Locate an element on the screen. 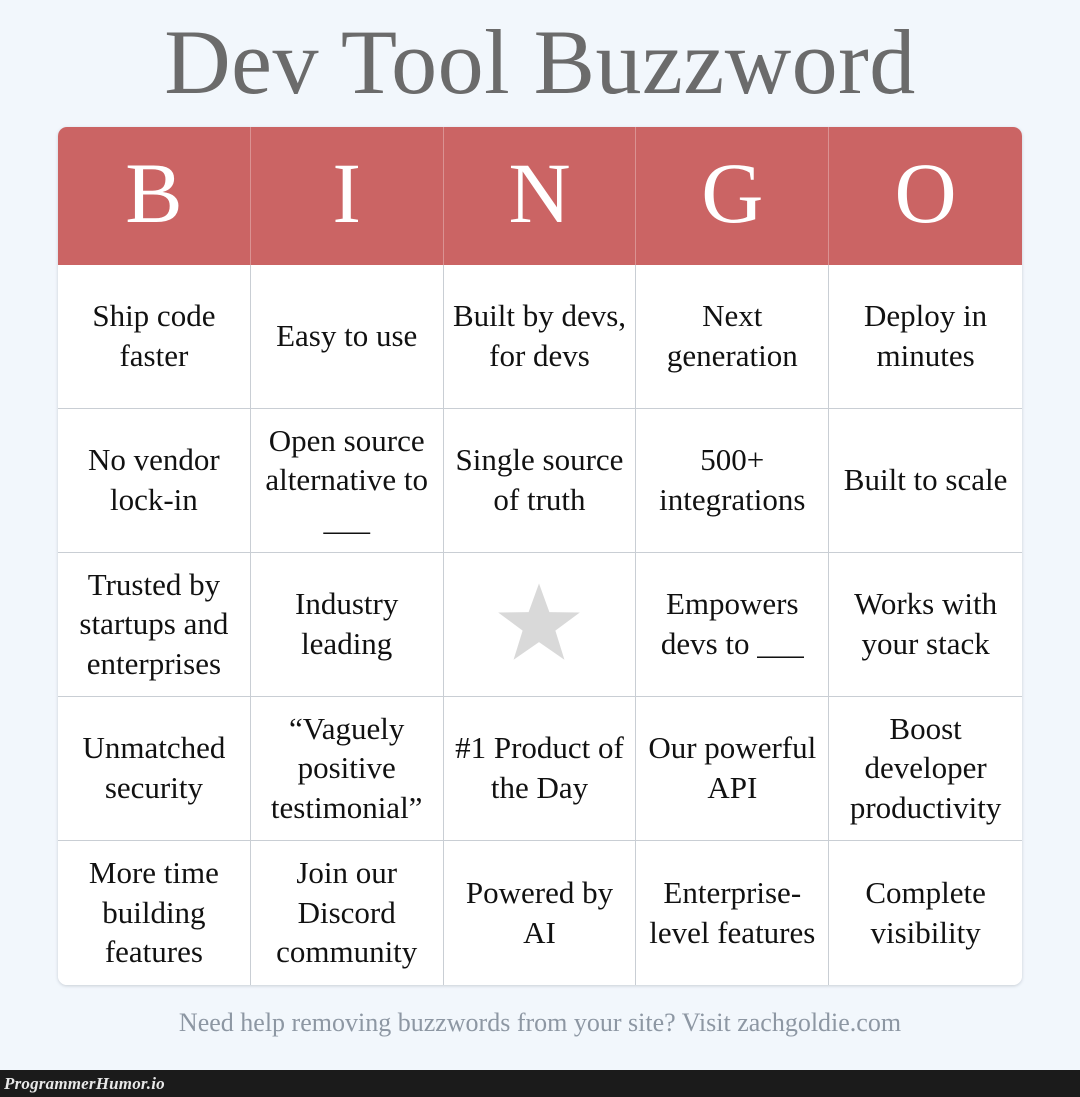  bingo-cell: Ship code faster is located at coordinates (154, 336).